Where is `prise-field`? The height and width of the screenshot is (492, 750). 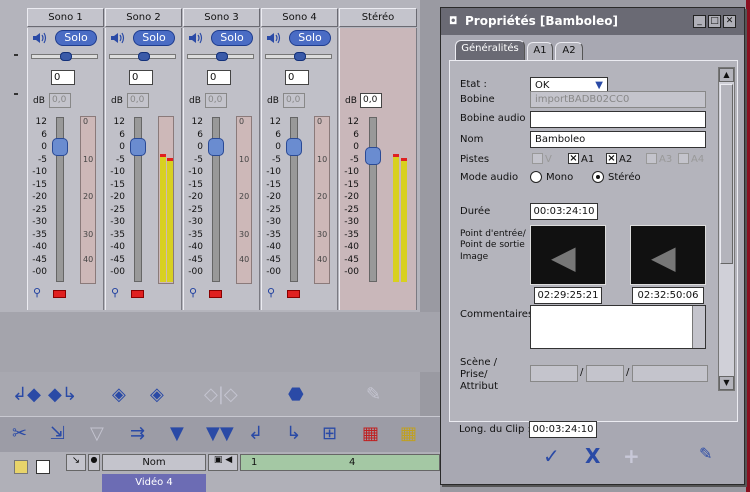
prise-field is located at coordinates (605, 373).